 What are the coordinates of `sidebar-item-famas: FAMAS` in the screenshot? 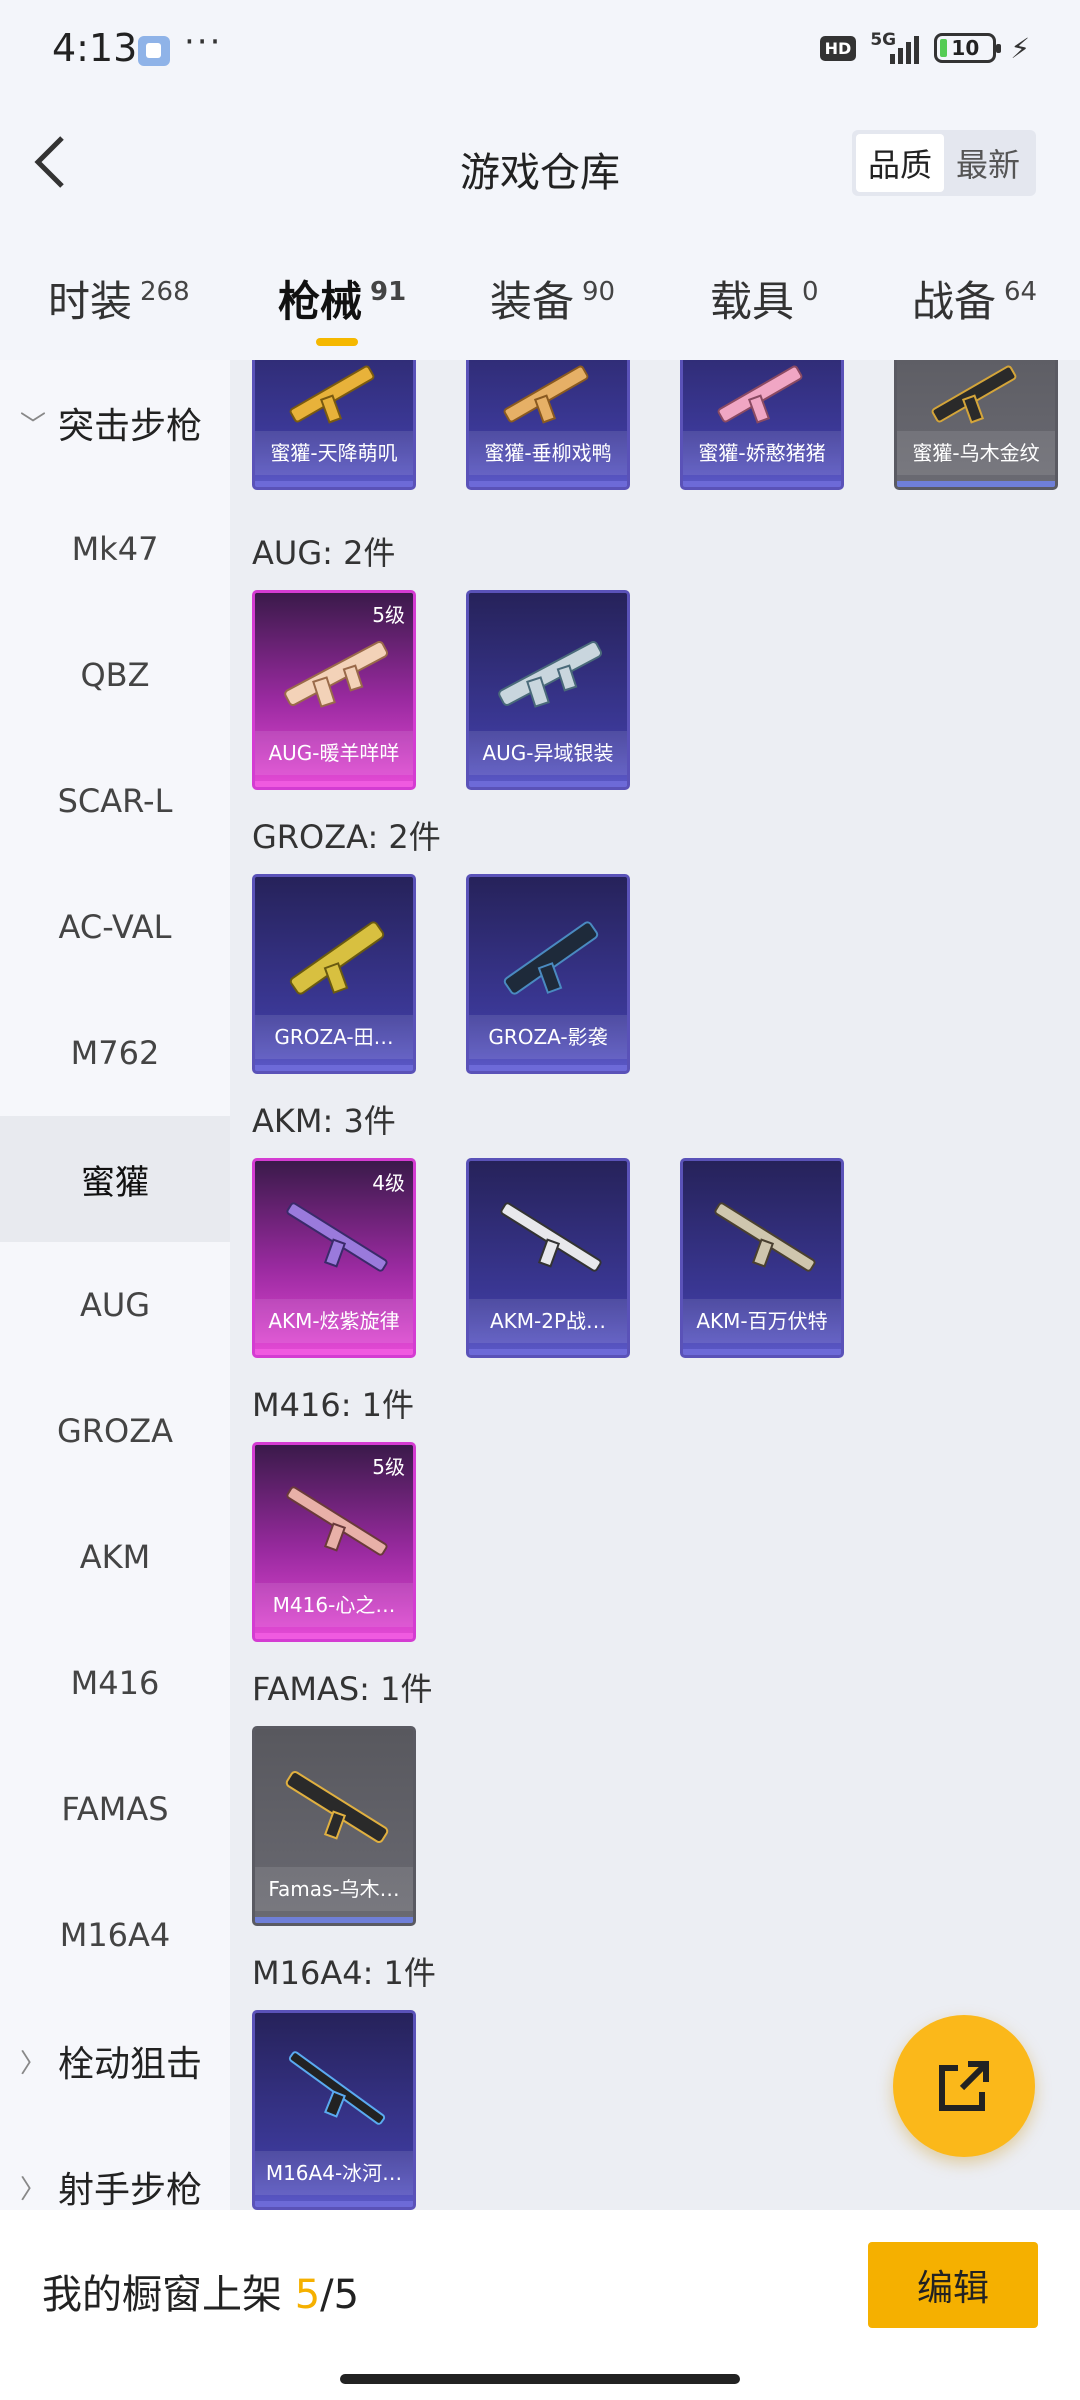 It's located at (115, 1809).